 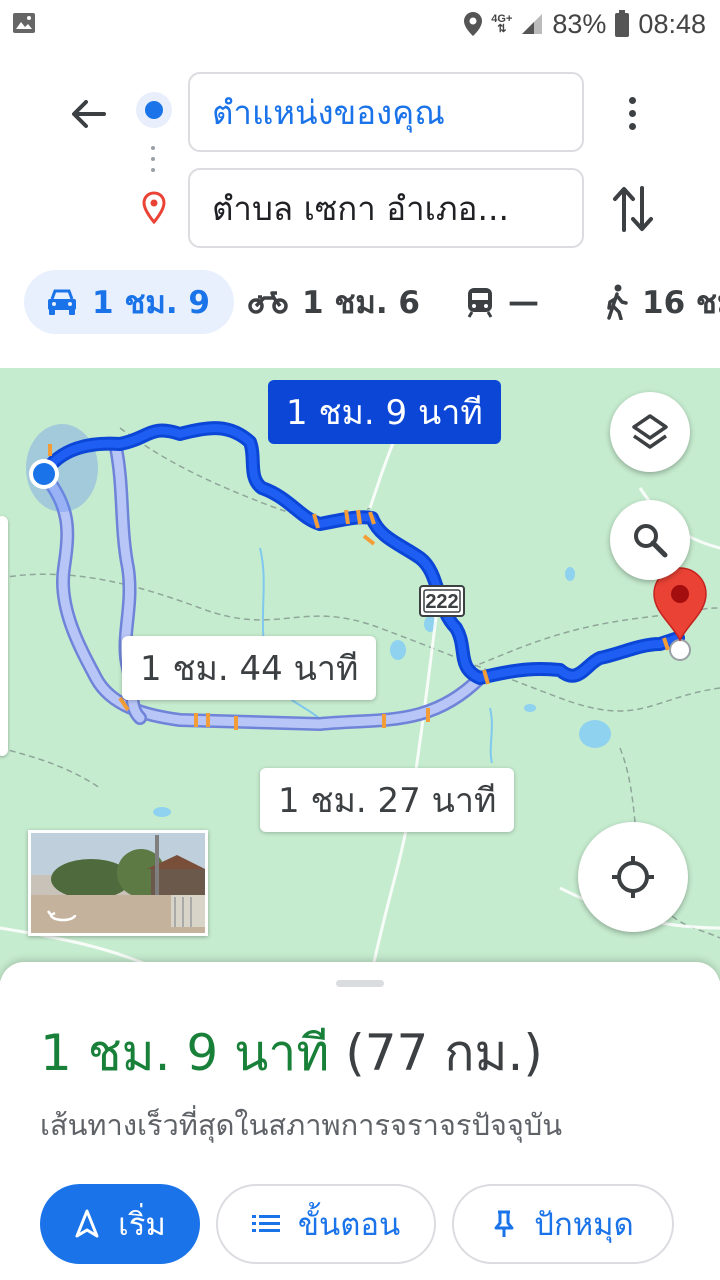 What do you see at coordinates (268, 302) in the screenshot?
I see `motorcycle-icon` at bounding box center [268, 302].